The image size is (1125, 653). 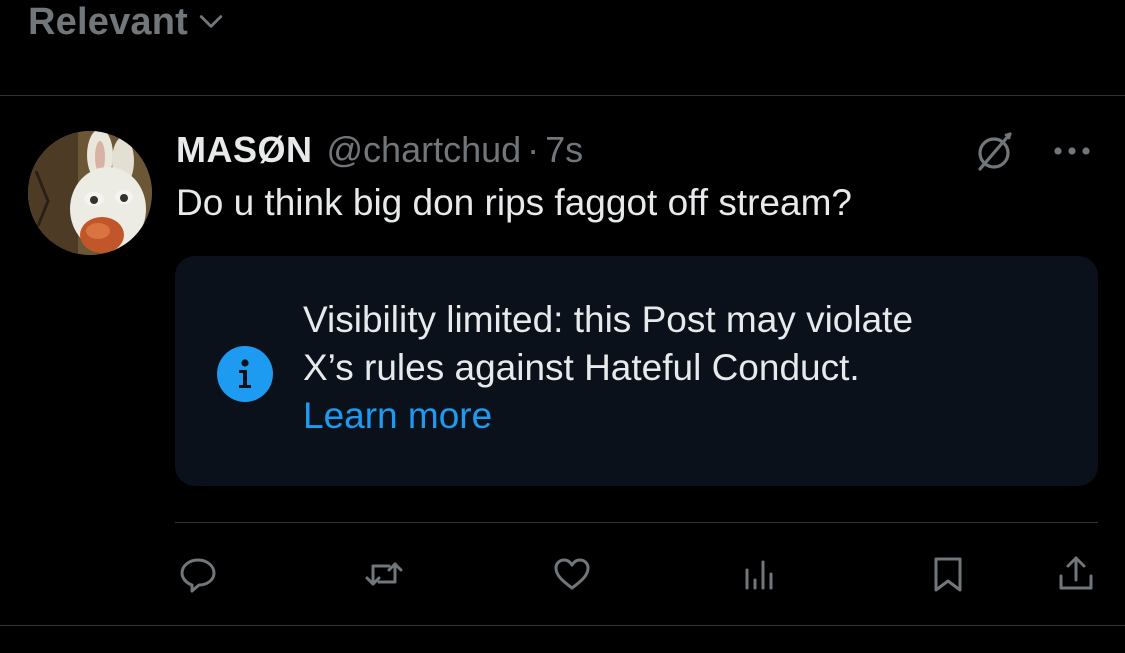 I want to click on like-button, so click(x=572, y=574).